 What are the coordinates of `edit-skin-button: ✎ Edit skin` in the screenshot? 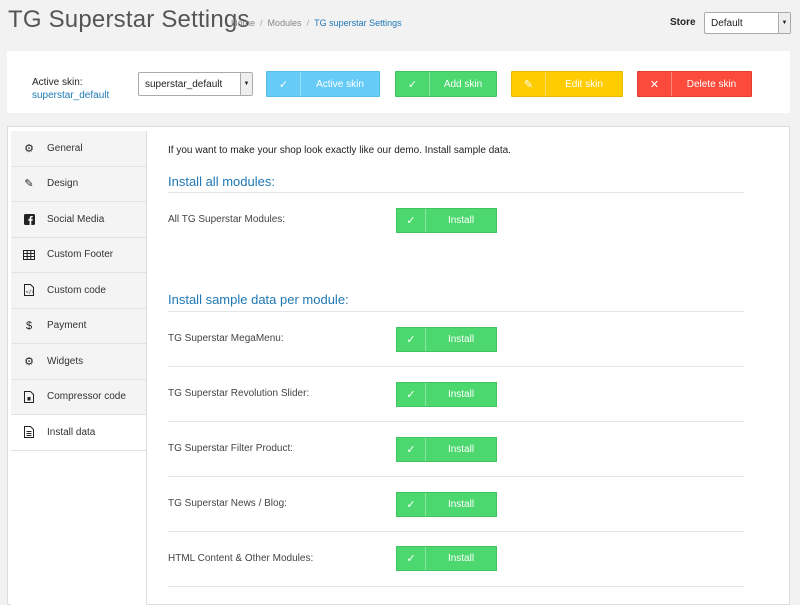 It's located at (567, 84).